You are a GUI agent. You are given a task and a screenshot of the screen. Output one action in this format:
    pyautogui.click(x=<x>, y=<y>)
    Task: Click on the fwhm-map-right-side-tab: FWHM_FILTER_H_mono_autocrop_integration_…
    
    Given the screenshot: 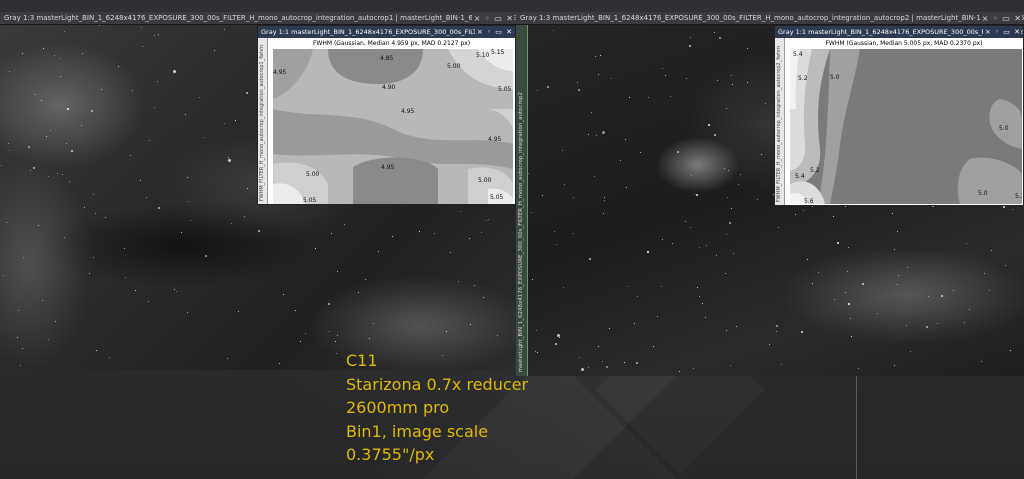 What is the action you would take?
    pyautogui.click(x=780, y=121)
    